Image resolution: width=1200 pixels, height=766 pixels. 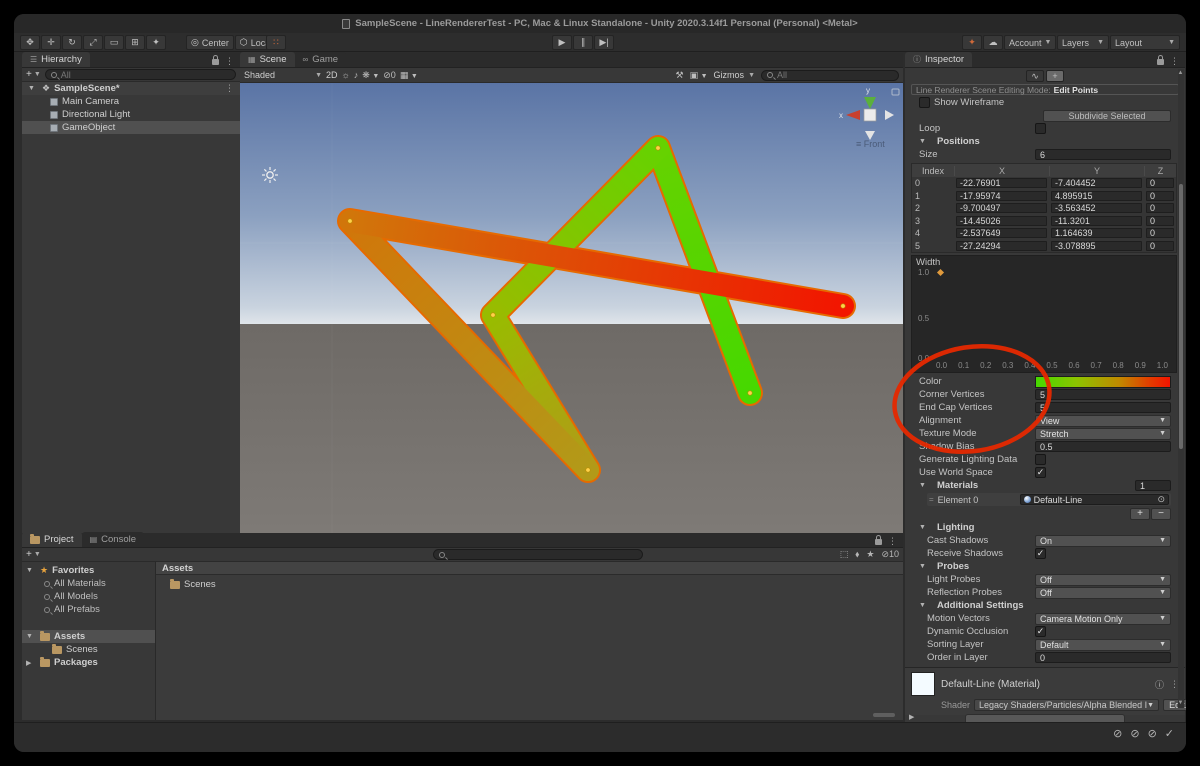 What do you see at coordinates (562, 42) in the screenshot?
I see `play-button: ▶` at bounding box center [562, 42].